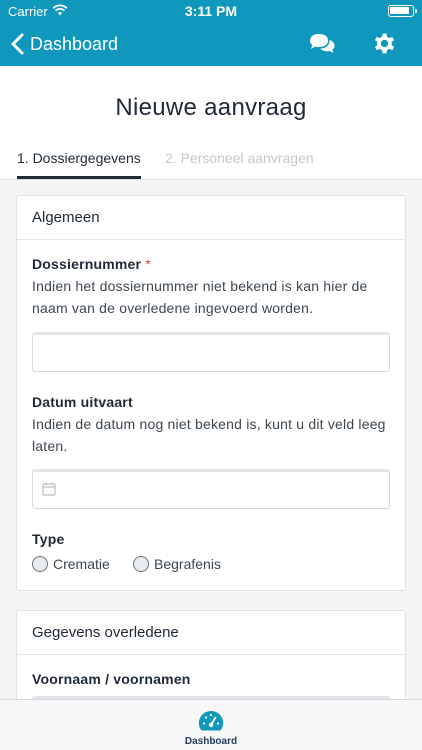  What do you see at coordinates (148, 264) in the screenshot?
I see `required-marker: *` at bounding box center [148, 264].